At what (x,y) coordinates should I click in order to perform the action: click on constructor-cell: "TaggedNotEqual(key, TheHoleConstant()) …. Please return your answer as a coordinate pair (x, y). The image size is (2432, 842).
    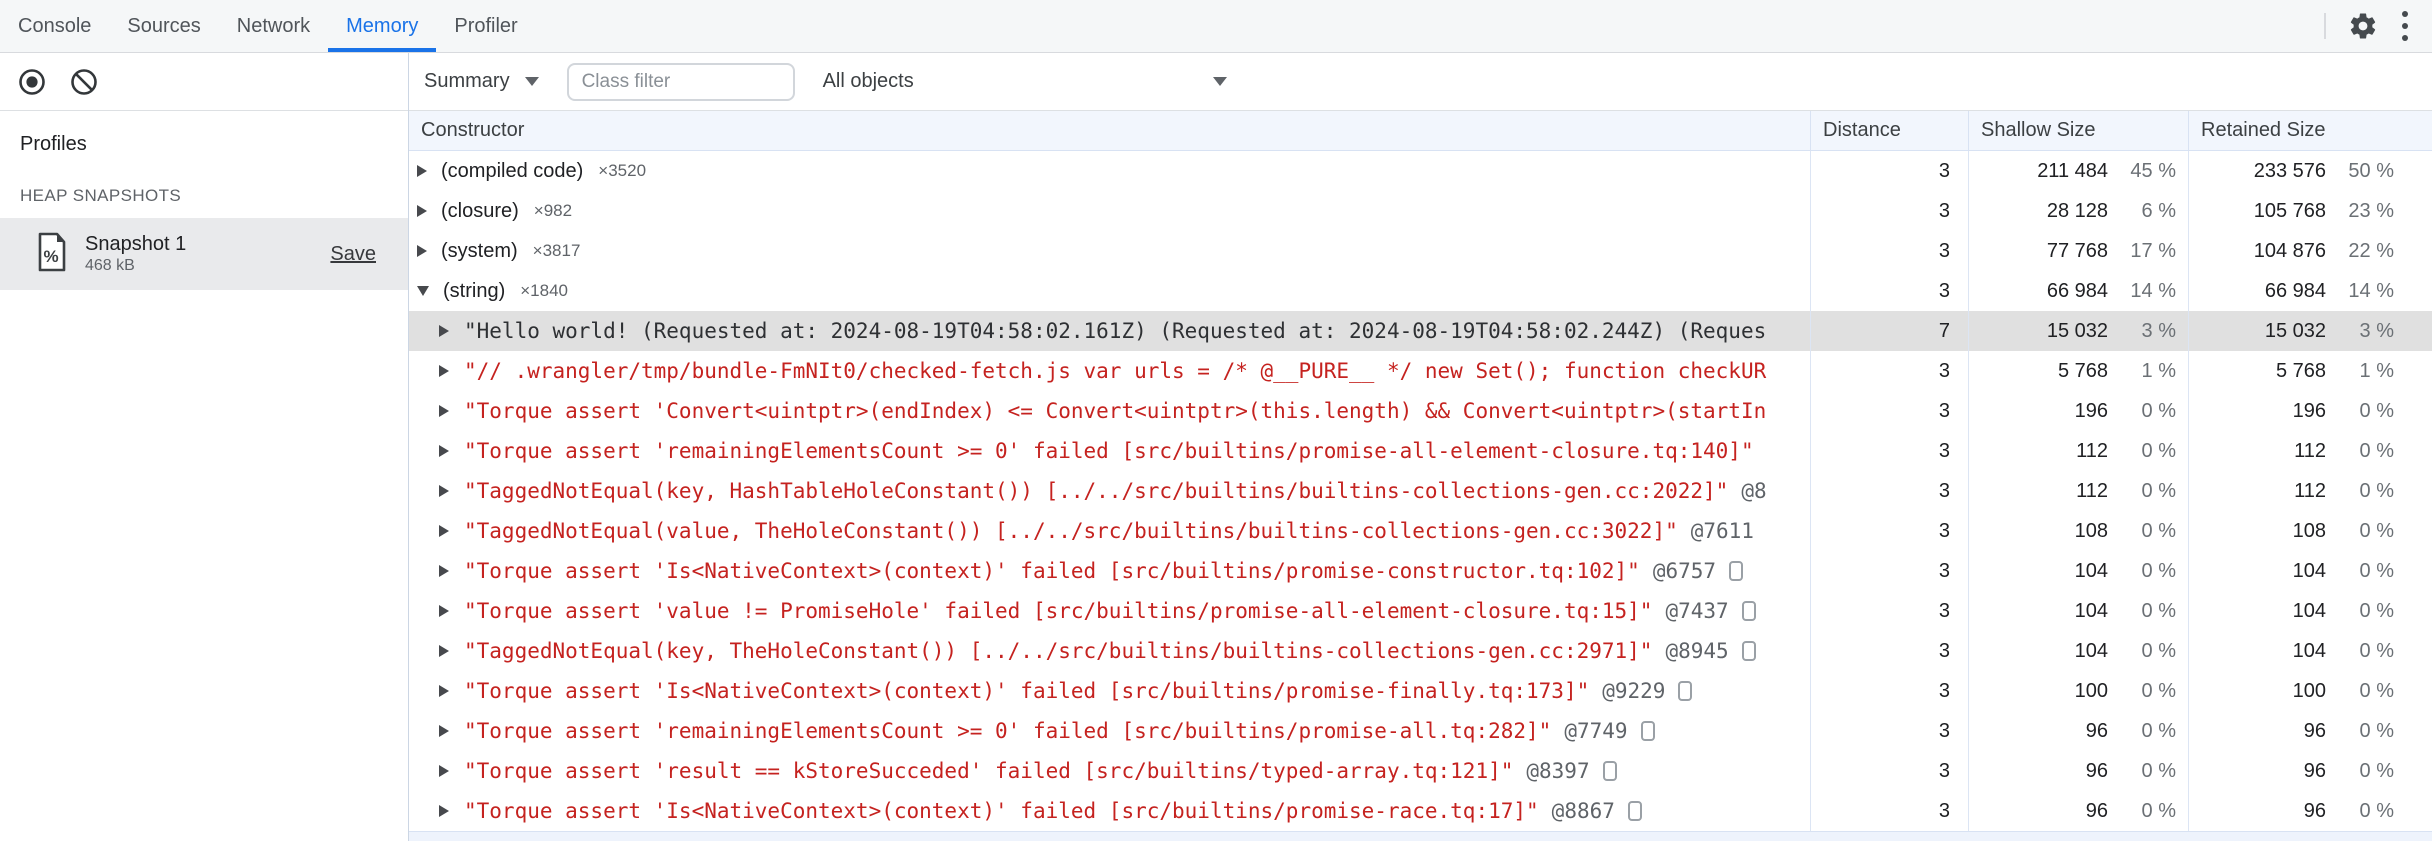
    Looking at the image, I should click on (1109, 651).